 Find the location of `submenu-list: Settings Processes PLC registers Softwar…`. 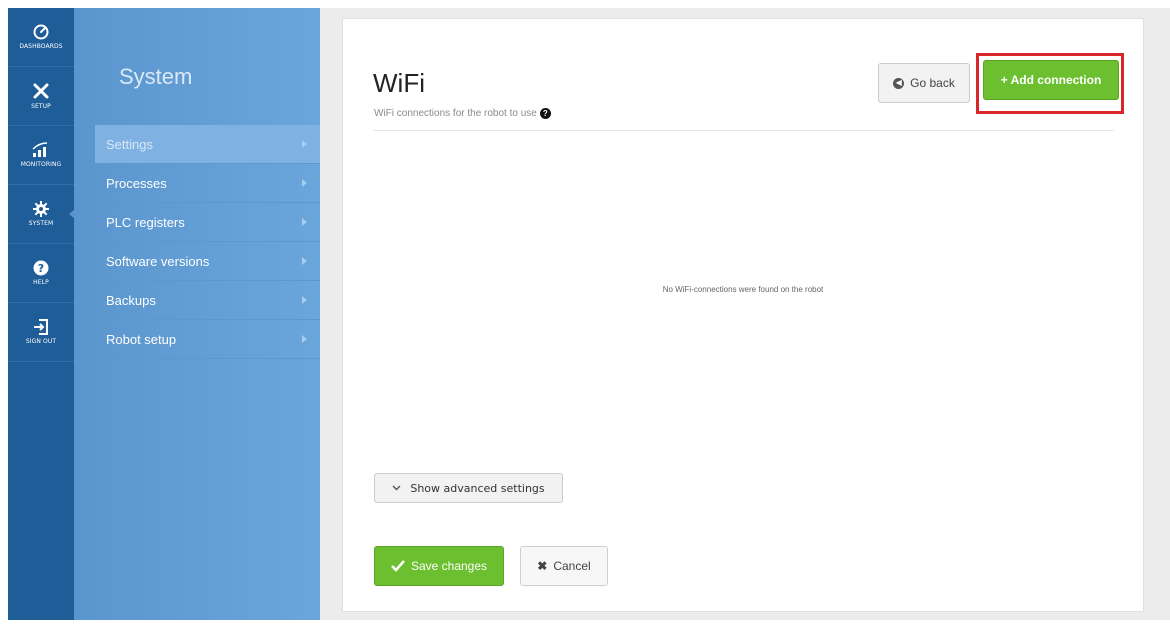

submenu-list: Settings Processes PLC registers Softwar… is located at coordinates (207, 242).